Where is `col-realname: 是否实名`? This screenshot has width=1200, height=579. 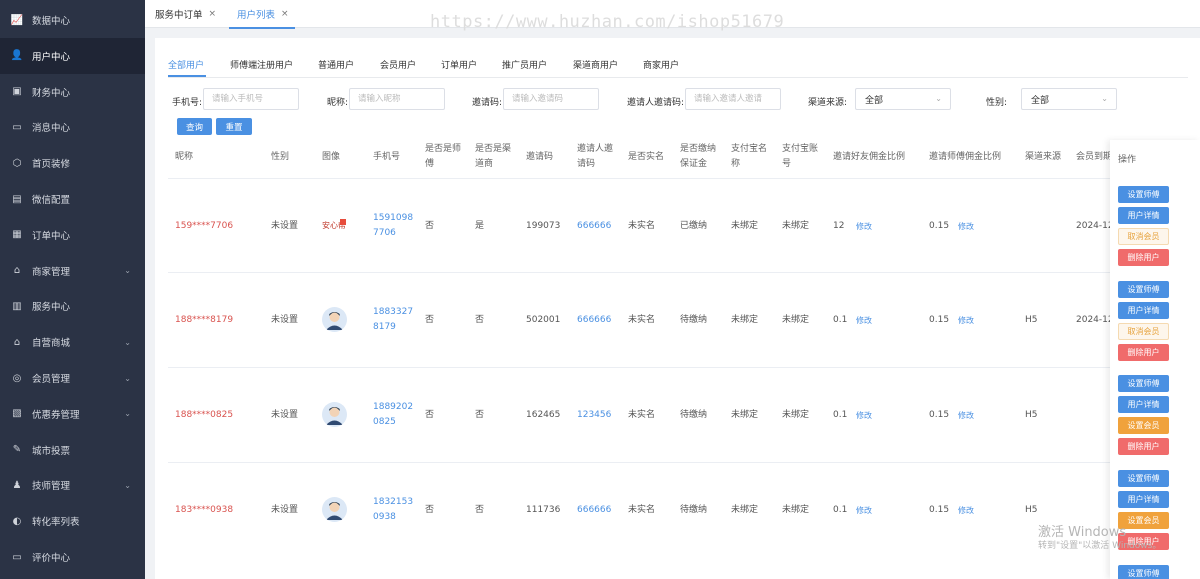 col-realname: 是否实名 is located at coordinates (646, 157).